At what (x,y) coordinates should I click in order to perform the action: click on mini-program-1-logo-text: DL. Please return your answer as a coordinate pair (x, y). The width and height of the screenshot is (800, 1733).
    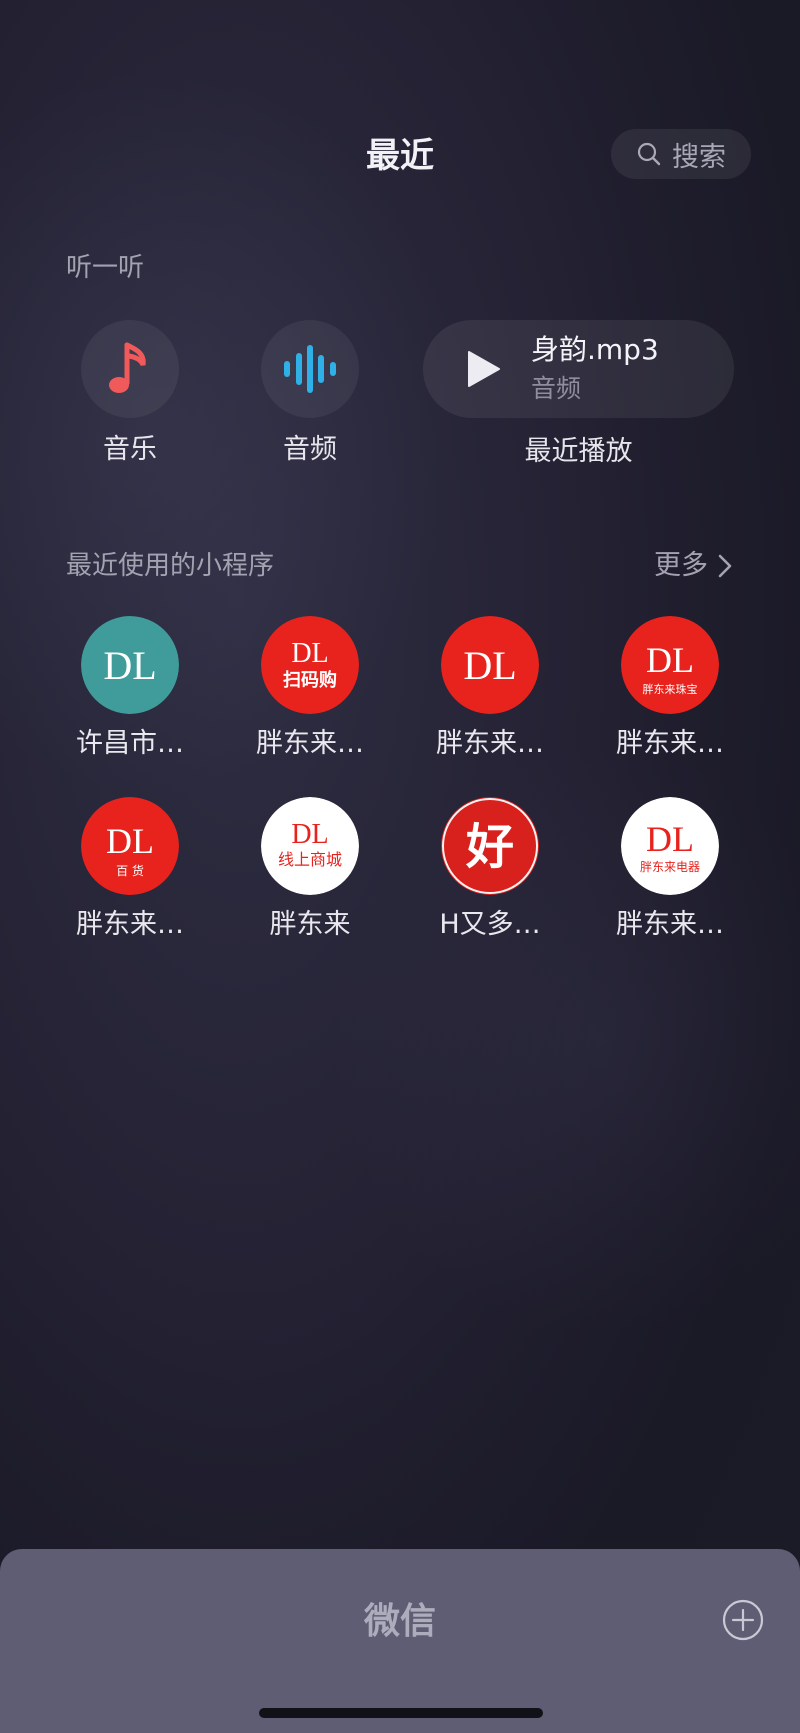
    Looking at the image, I should click on (129, 665).